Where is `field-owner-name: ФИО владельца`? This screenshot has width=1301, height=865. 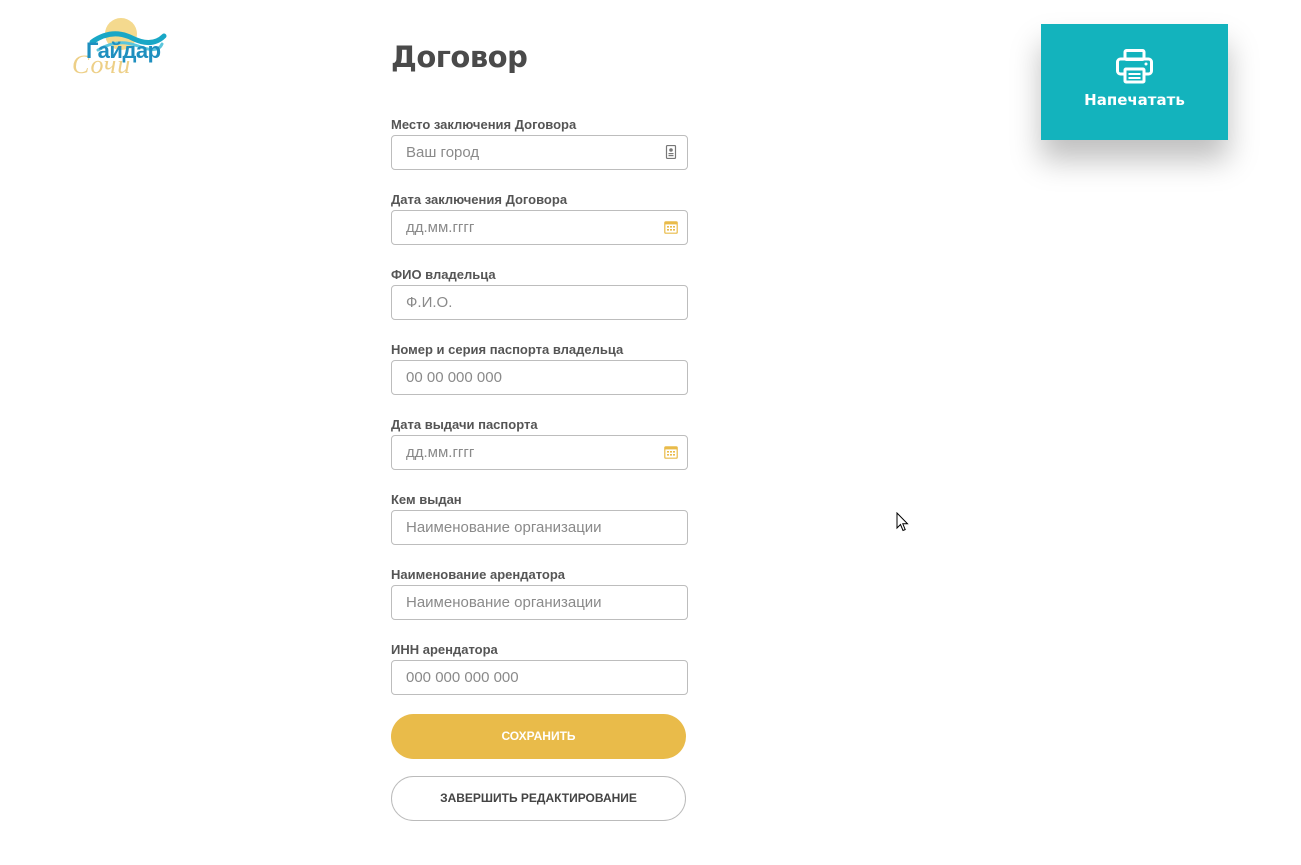 field-owner-name: ФИО владельца is located at coordinates (541, 304).